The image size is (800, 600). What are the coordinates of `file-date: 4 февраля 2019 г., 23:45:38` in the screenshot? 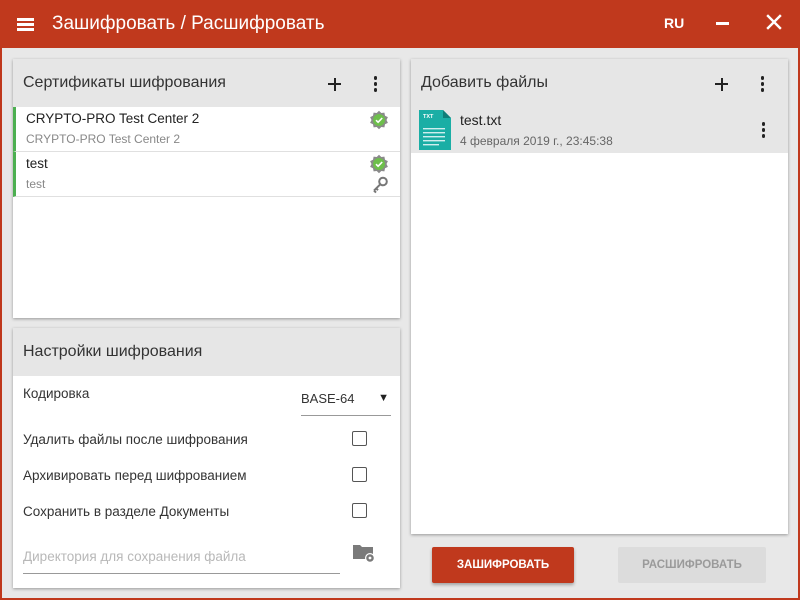 It's located at (536, 141).